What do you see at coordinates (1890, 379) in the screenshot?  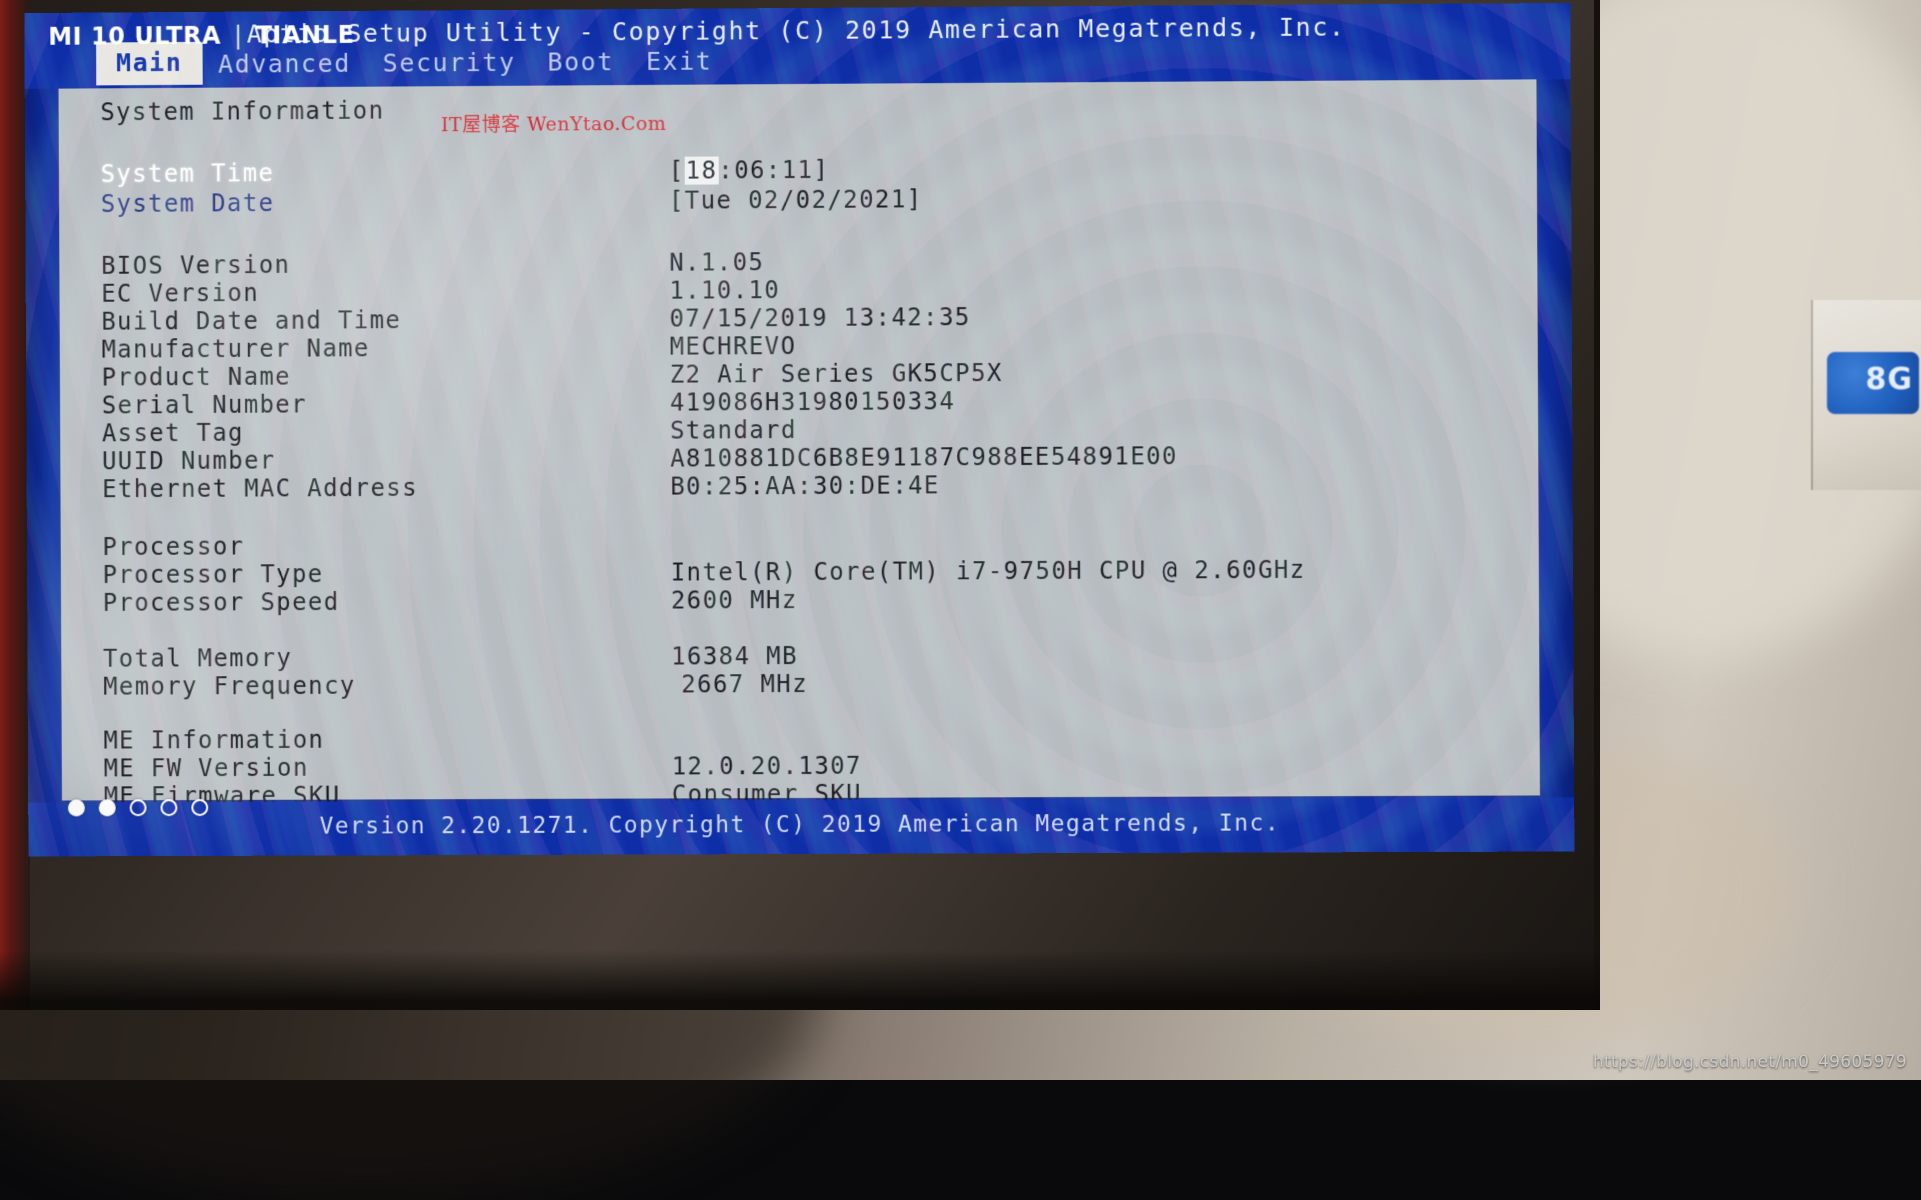 I see `desk-object-badge-label: 8G` at bounding box center [1890, 379].